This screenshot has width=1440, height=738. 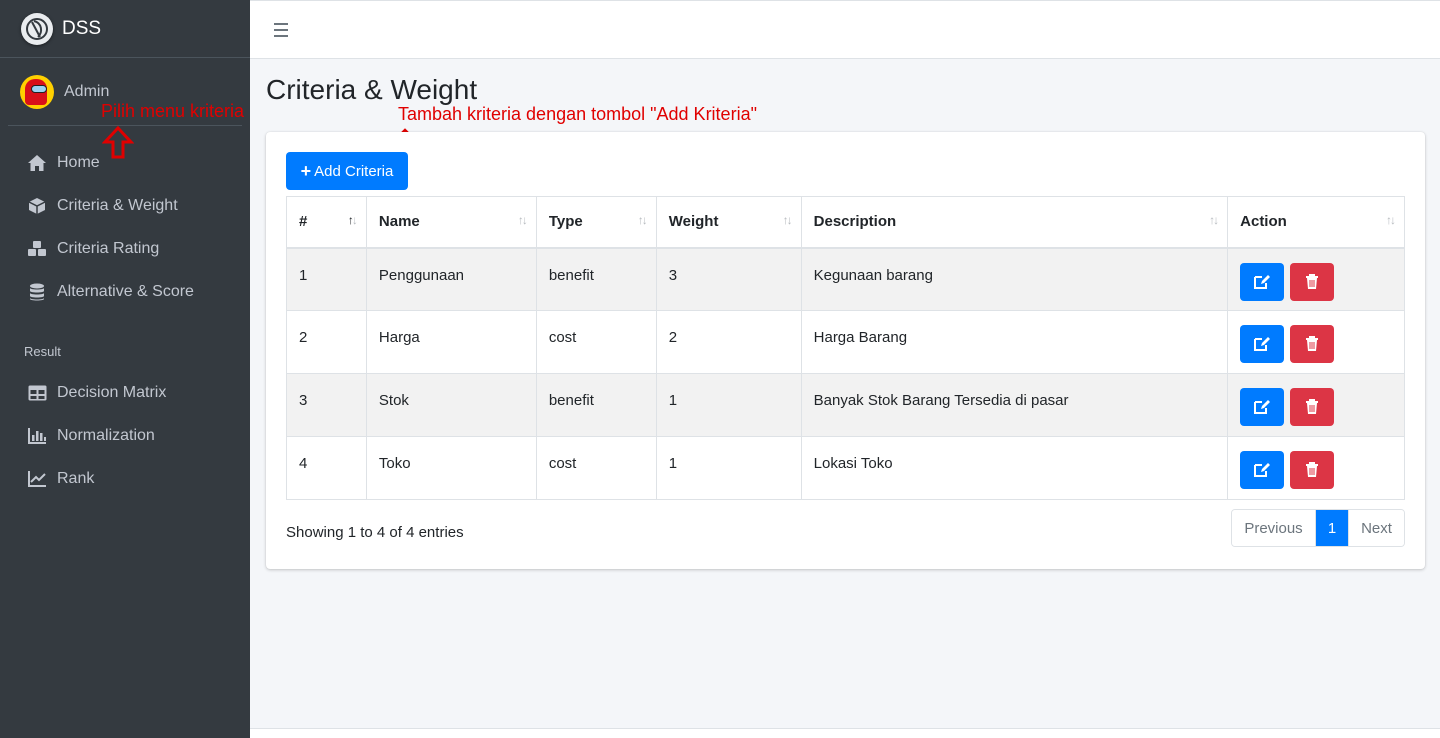 What do you see at coordinates (451, 342) in the screenshot?
I see `cell-name: Harga` at bounding box center [451, 342].